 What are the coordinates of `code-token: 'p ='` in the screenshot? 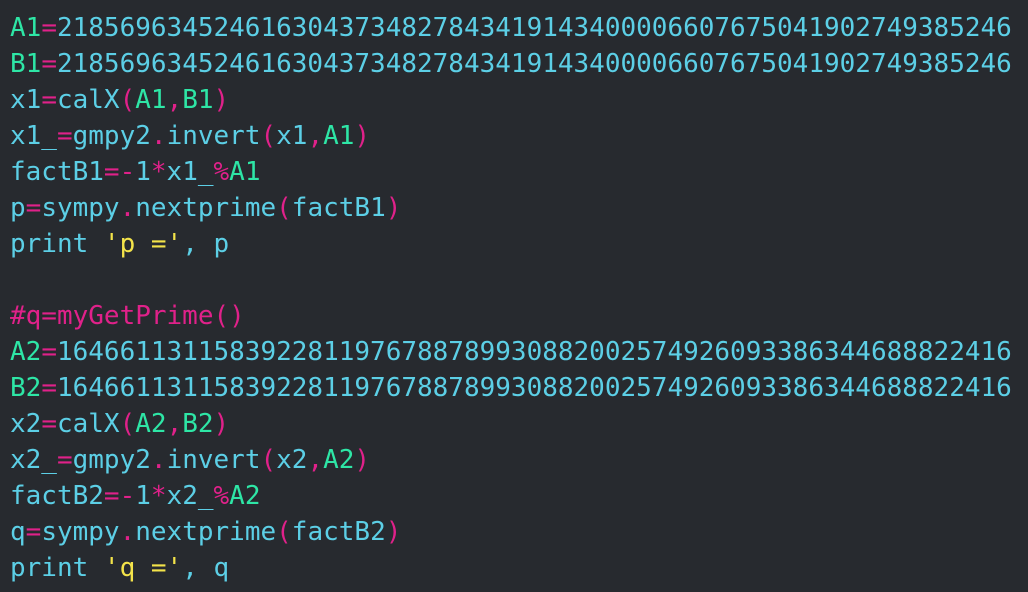 It's located at (143, 244).